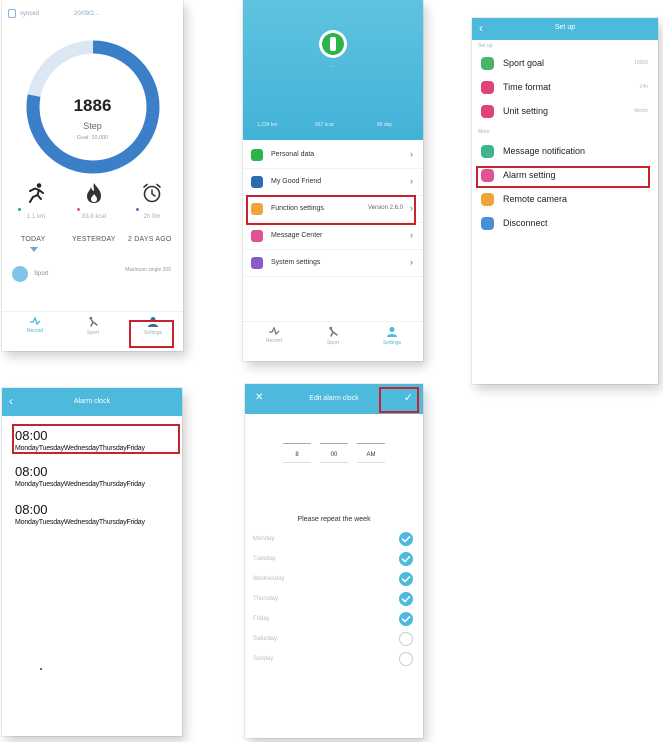 This screenshot has height=742, width=663. Describe the element at coordinates (20, 274) in the screenshot. I see `sport-icon` at that location.